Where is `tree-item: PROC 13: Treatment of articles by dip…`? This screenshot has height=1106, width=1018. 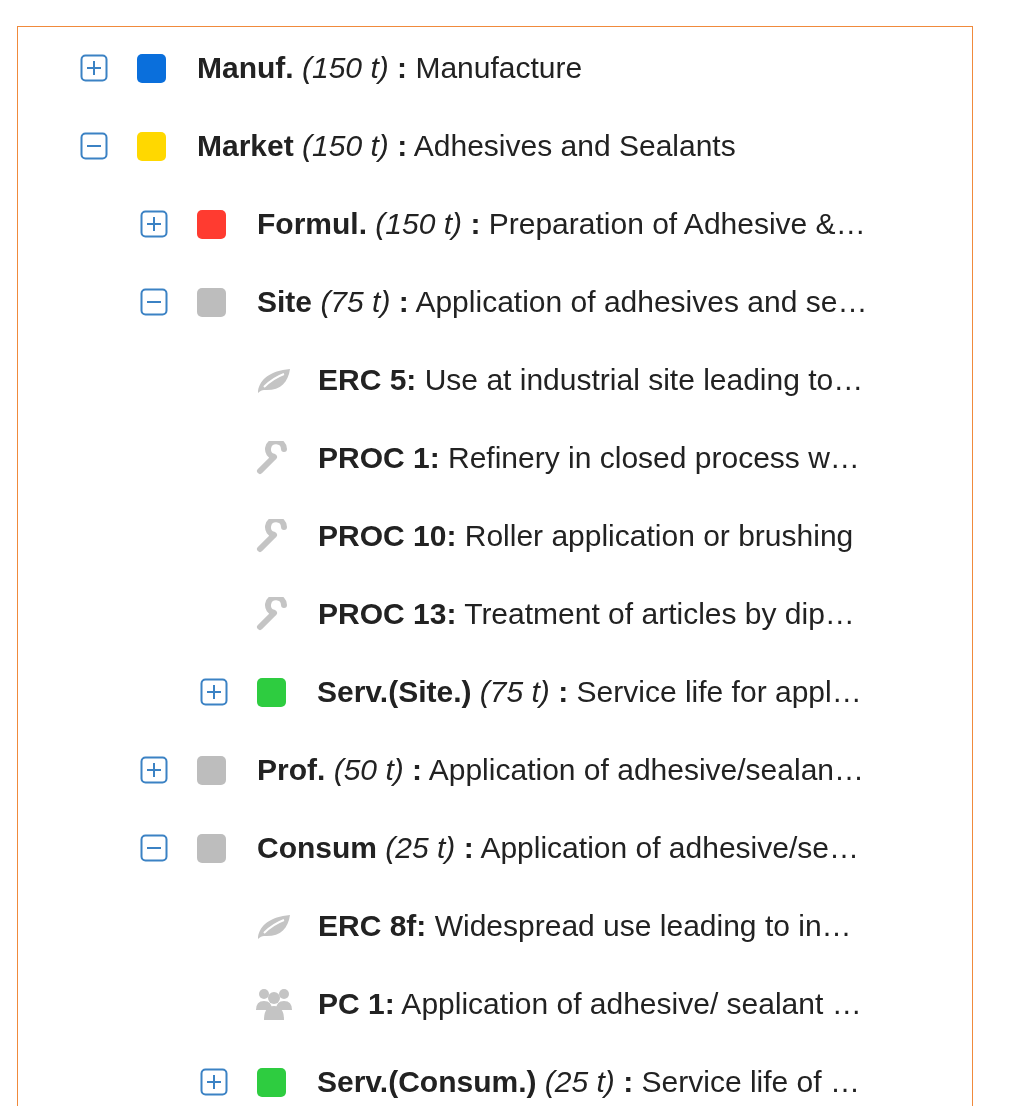
tree-item: PROC 13: Treatment of articles by dip… is located at coordinates (586, 614).